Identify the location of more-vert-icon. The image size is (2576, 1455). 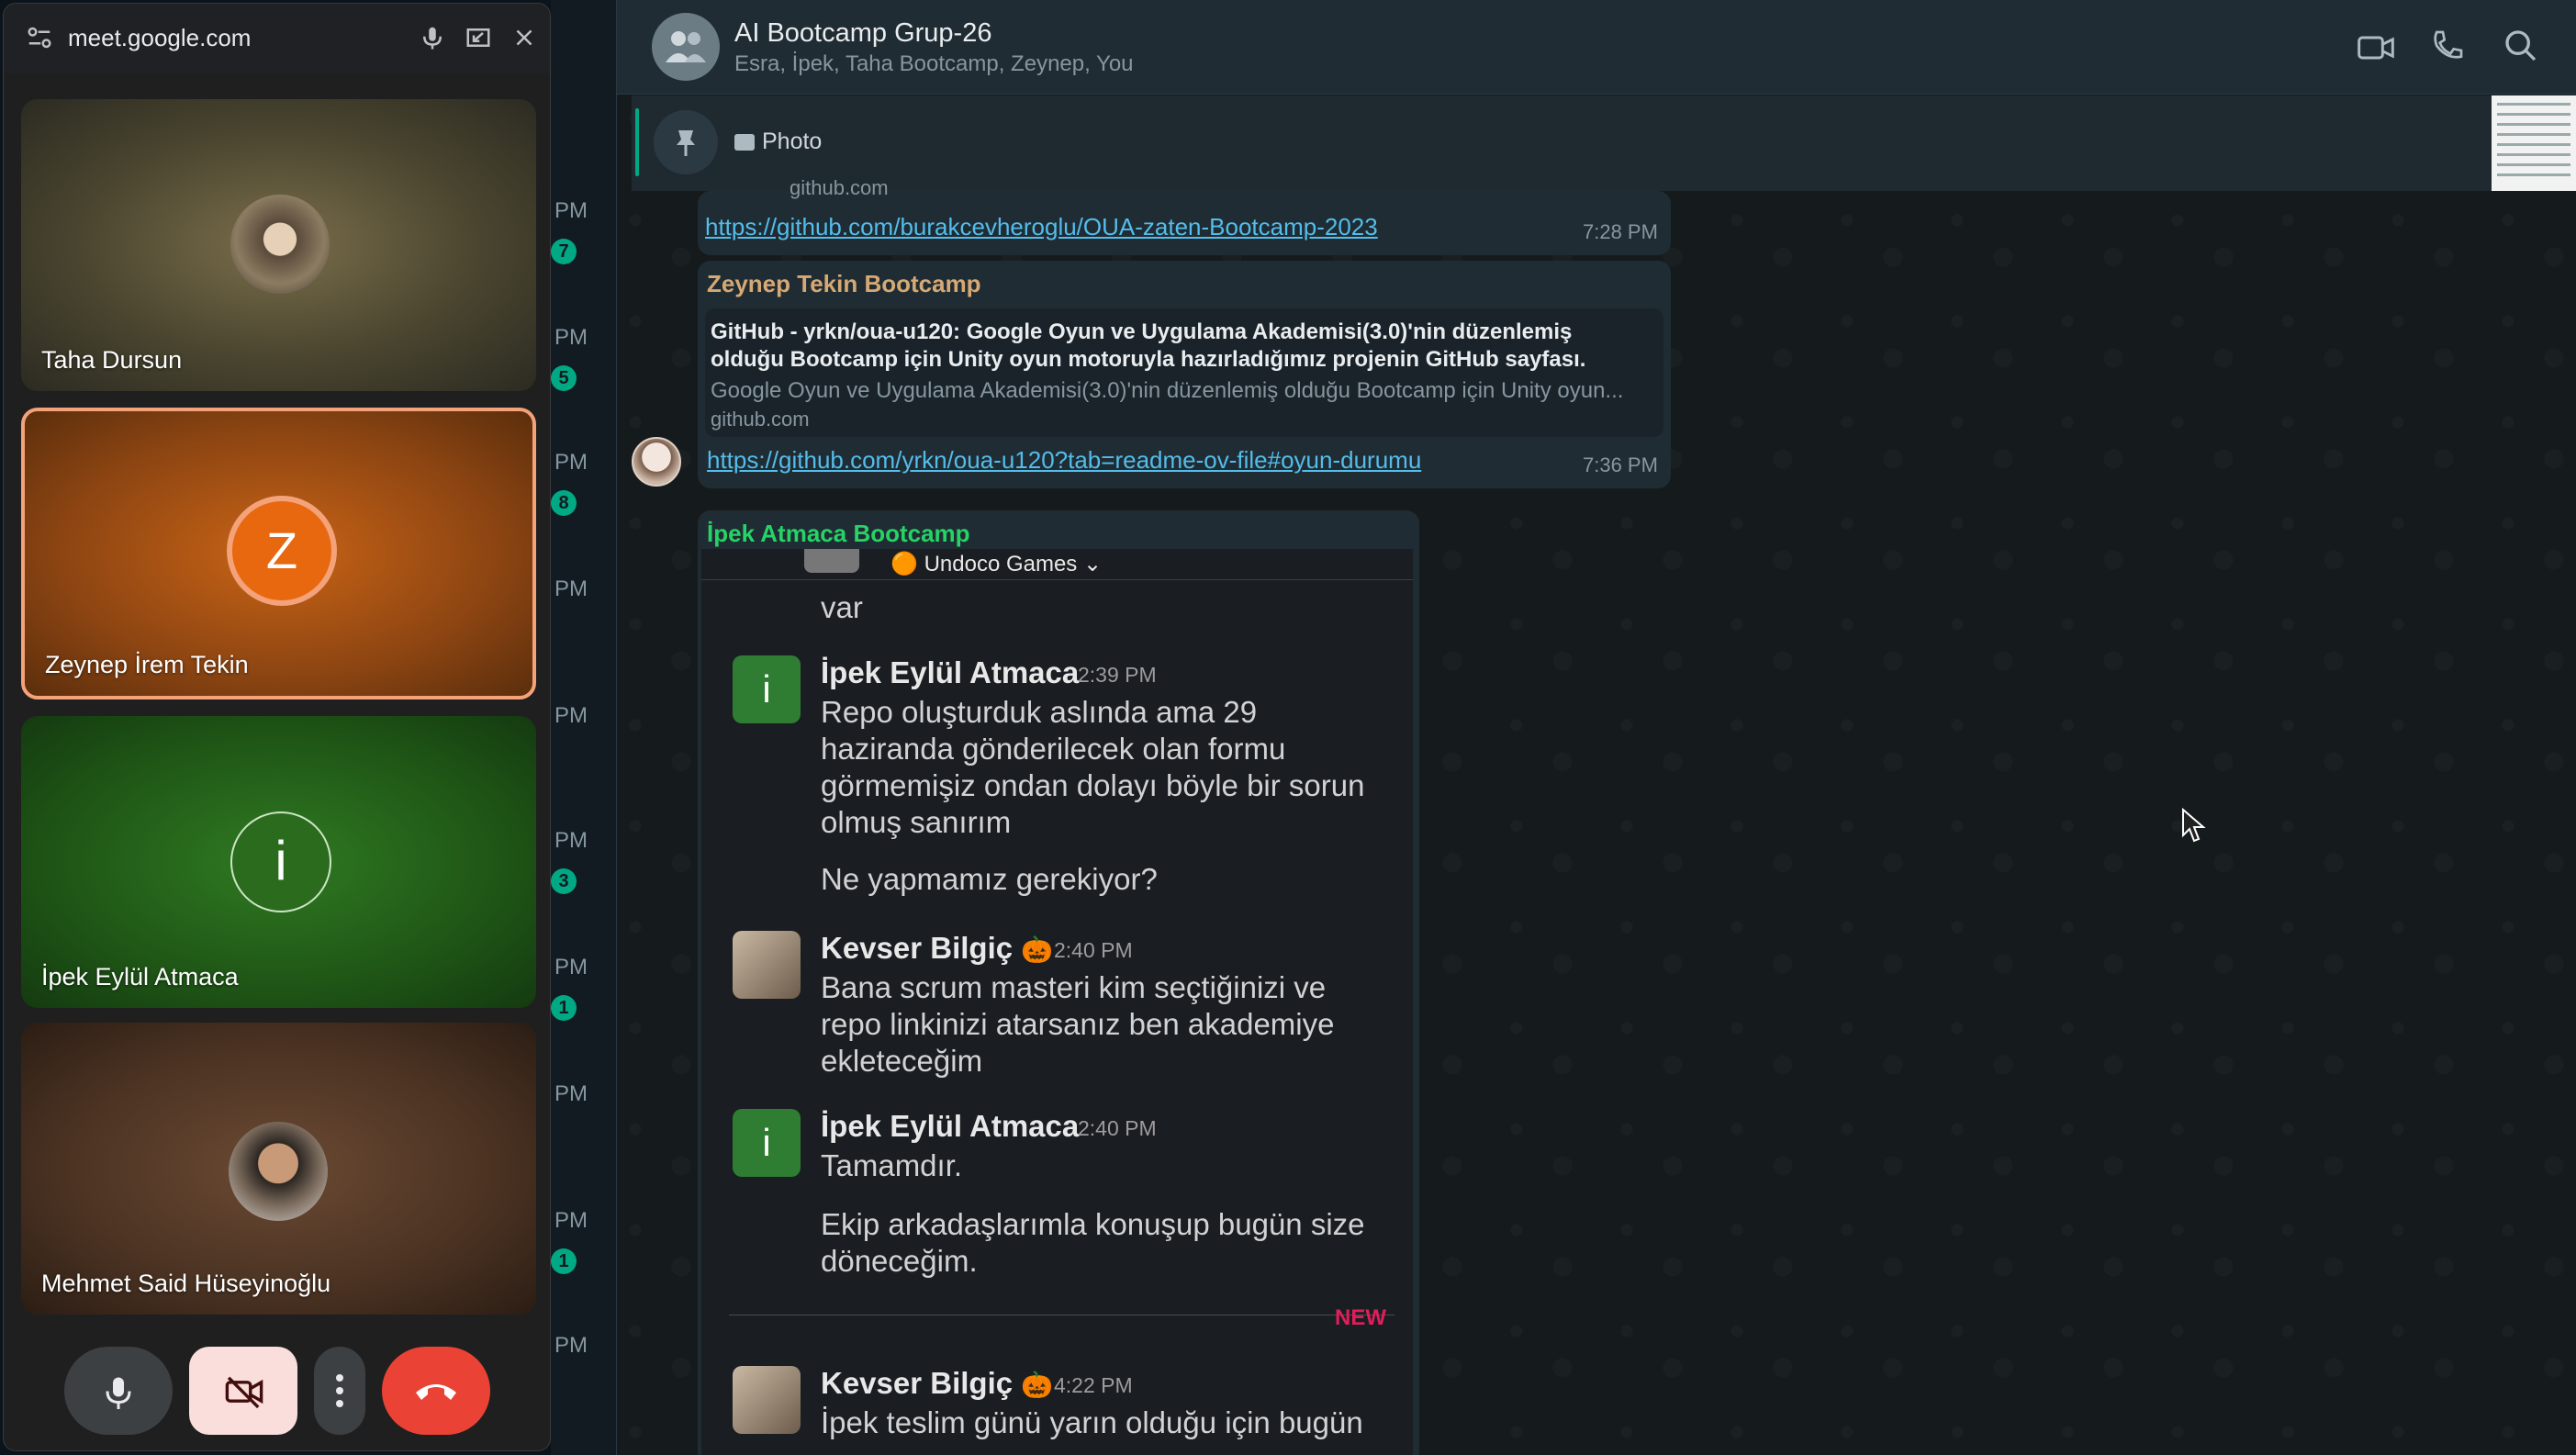
(339, 1390).